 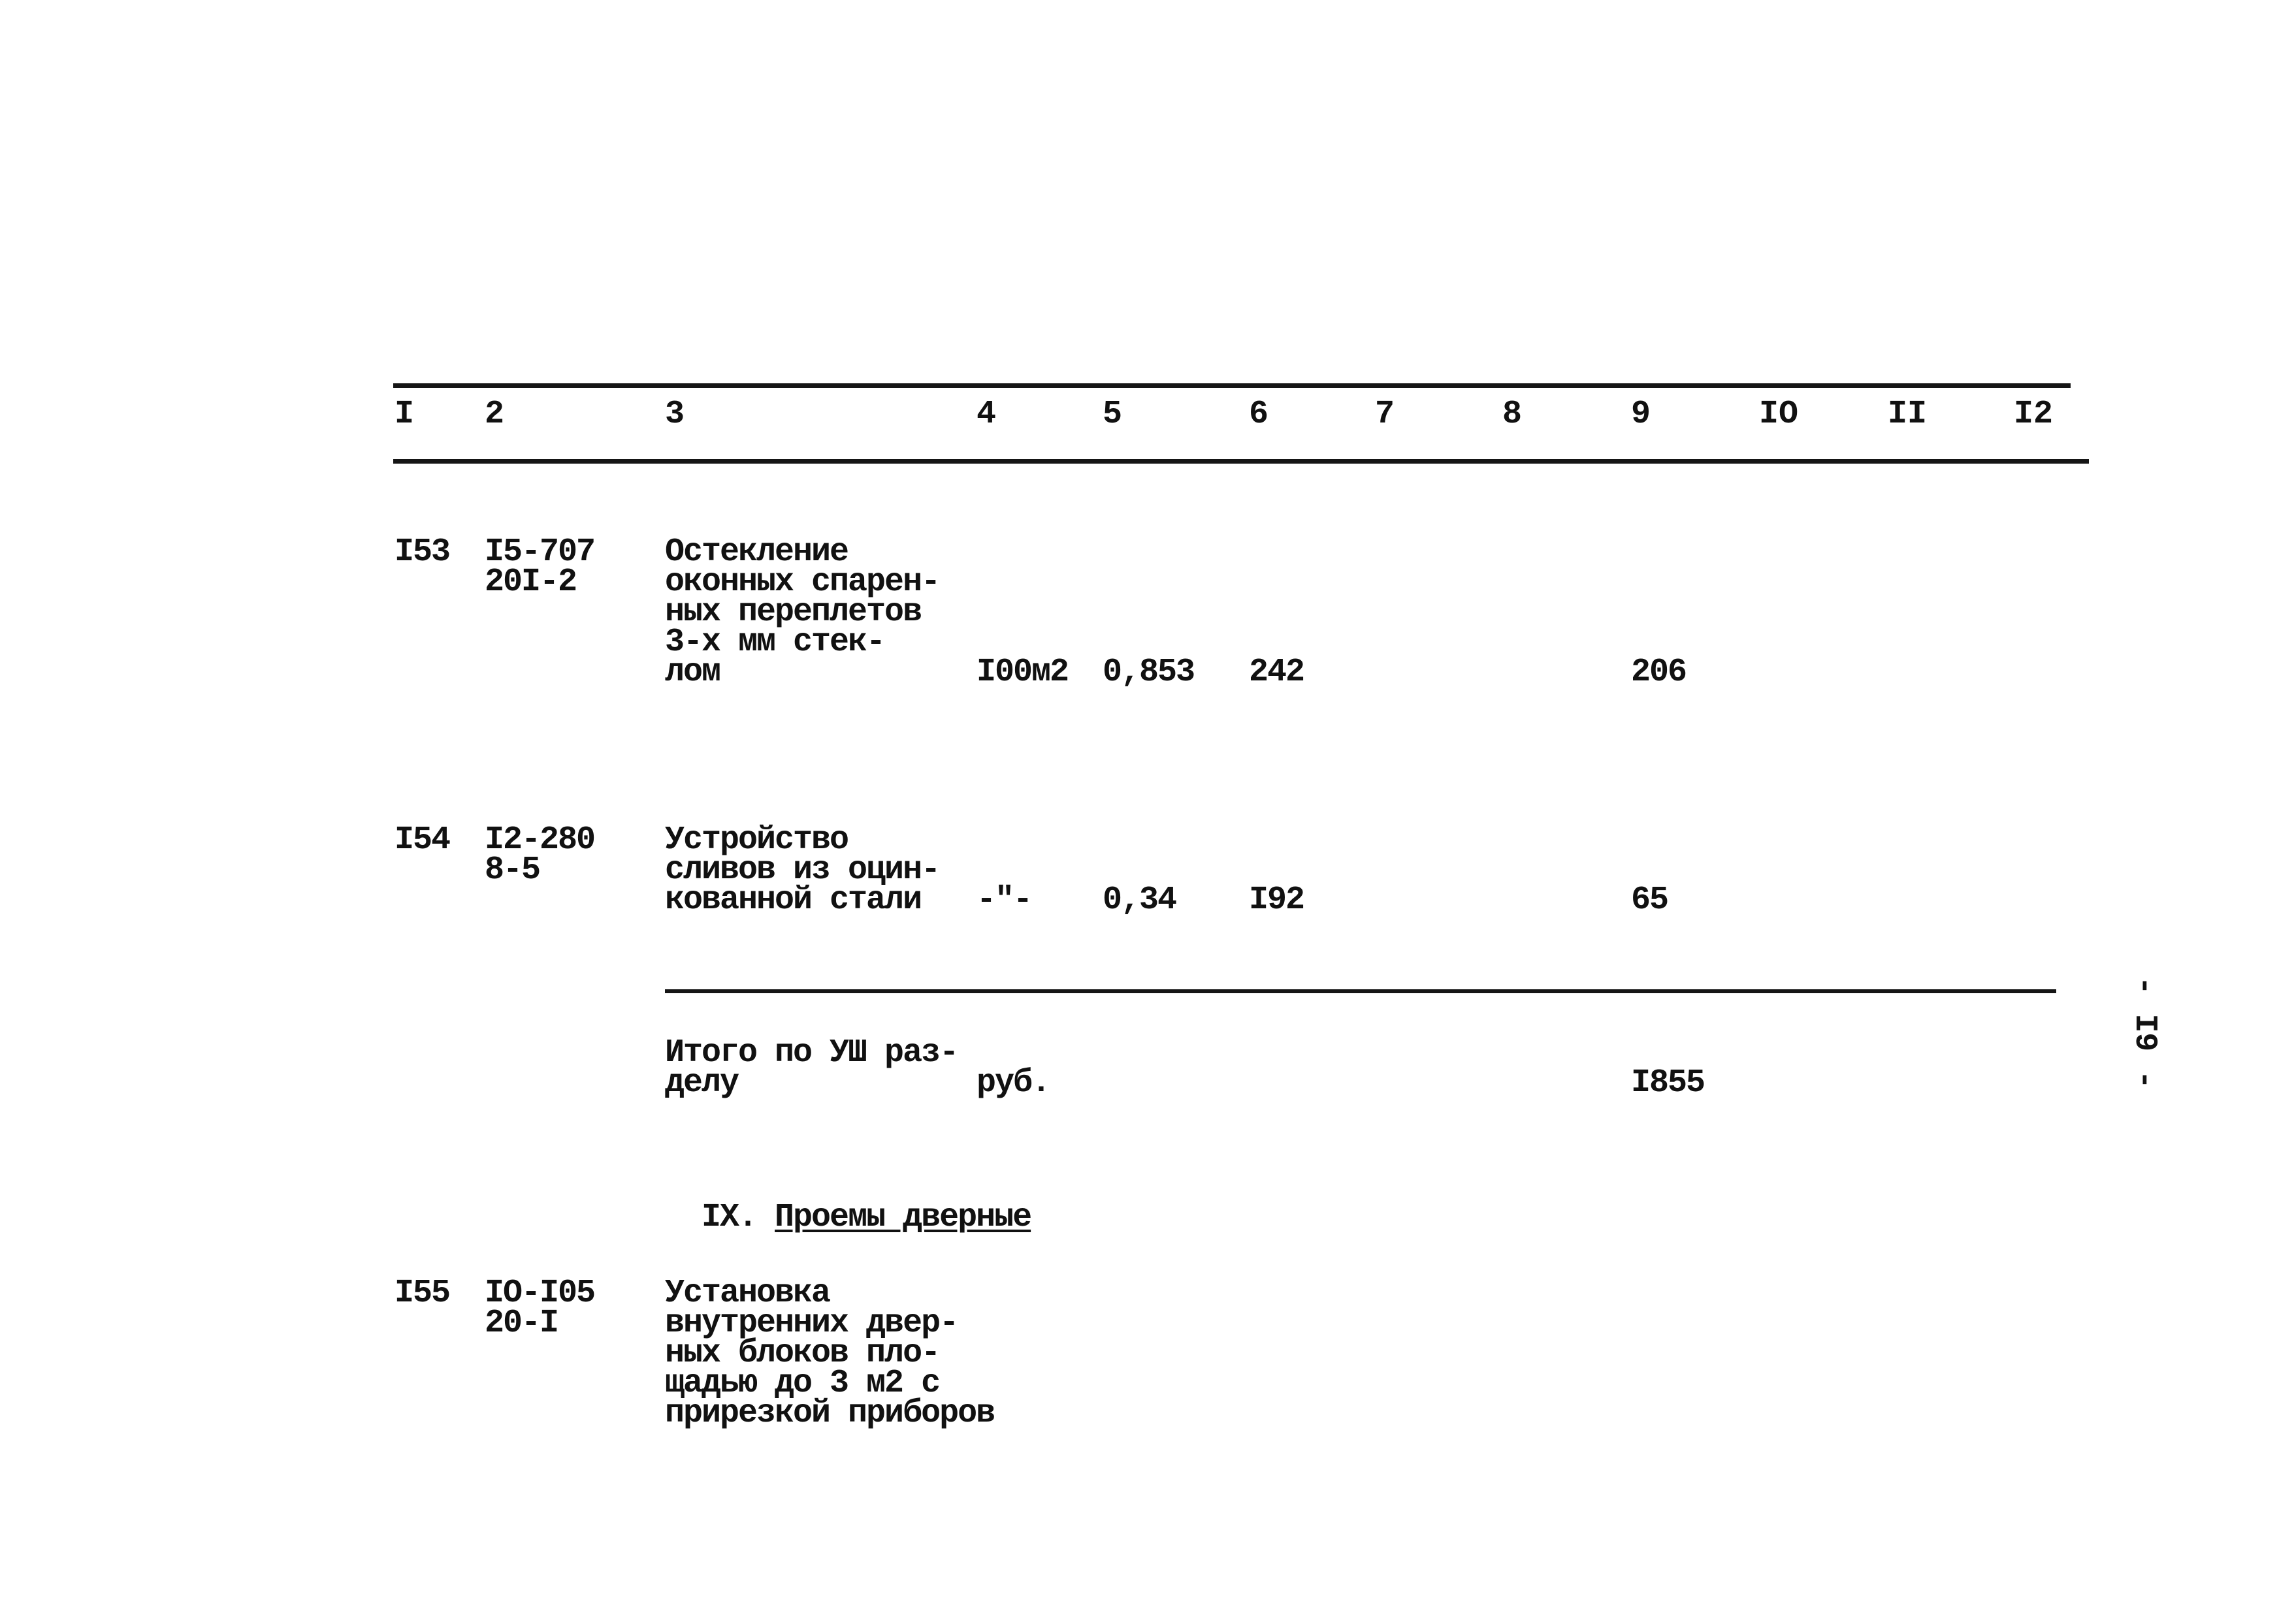 I want to click on section-heading: IX. Проемы дверные, so click(x=849, y=1205).